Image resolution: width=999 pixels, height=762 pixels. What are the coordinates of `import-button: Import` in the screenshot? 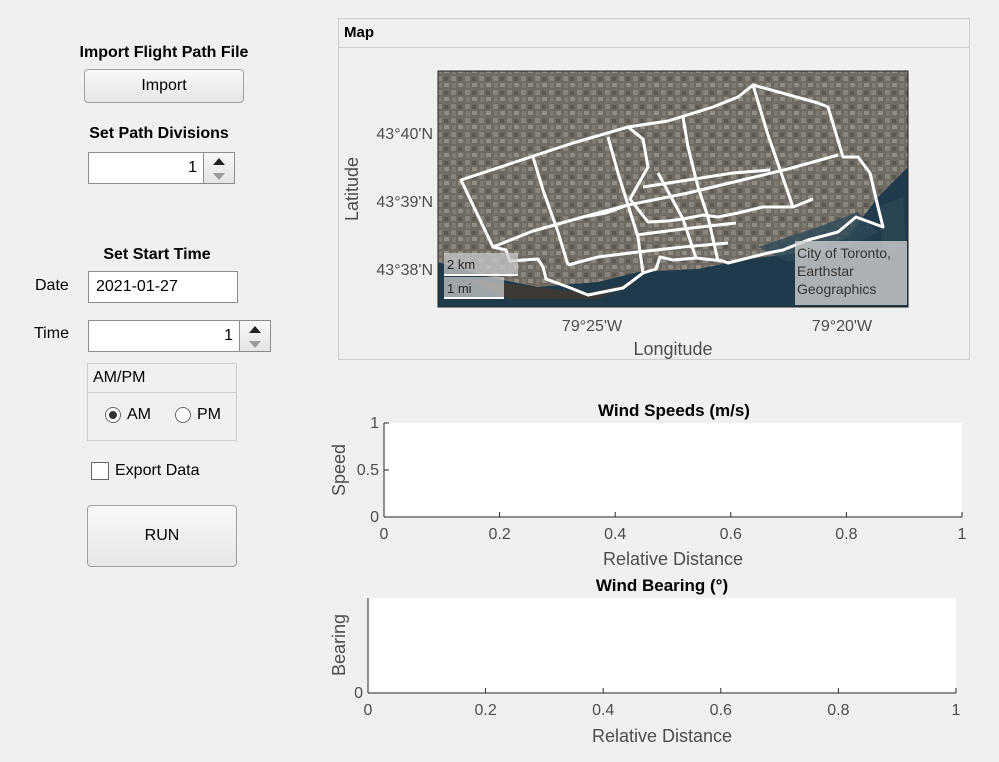 It's located at (164, 86).